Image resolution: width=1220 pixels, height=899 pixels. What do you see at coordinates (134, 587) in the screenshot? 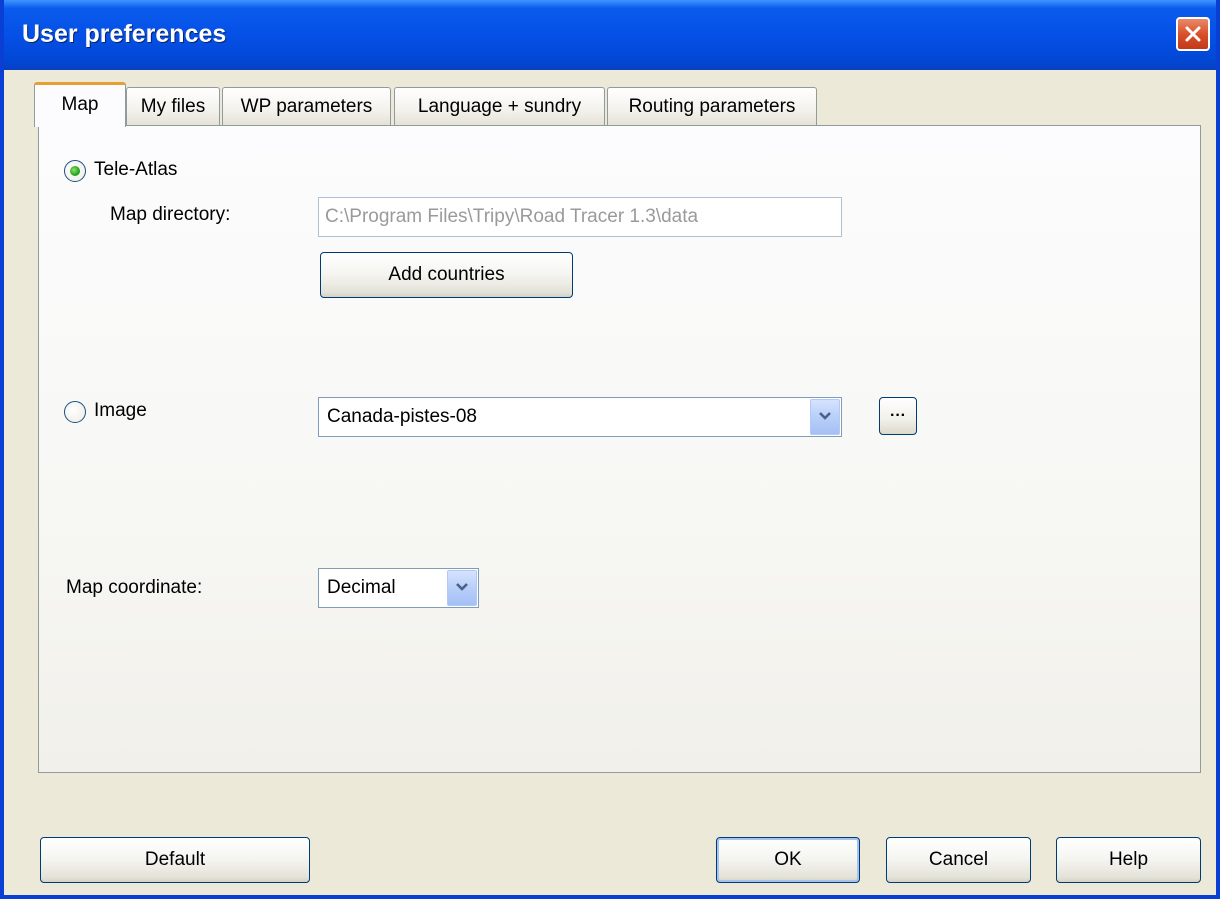
I see `map-coordinate-label: Map coordinate:` at bounding box center [134, 587].